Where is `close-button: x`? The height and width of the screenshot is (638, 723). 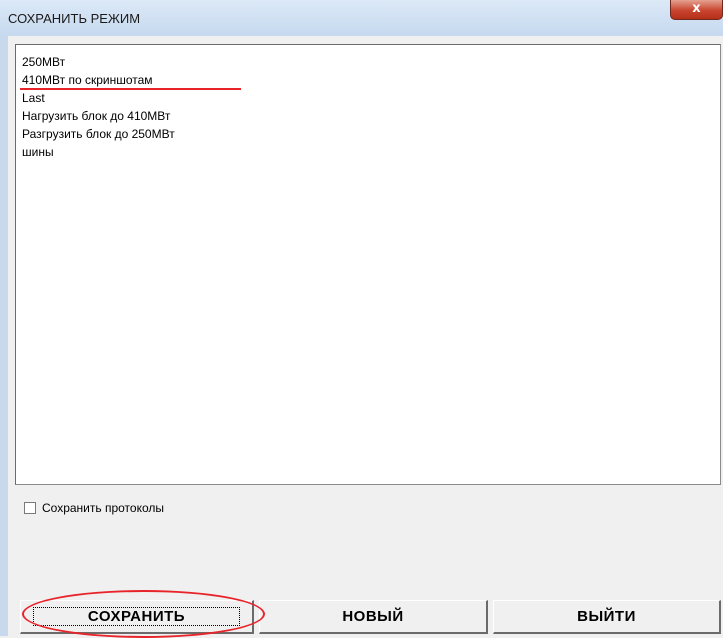 close-button: x is located at coordinates (696, 10).